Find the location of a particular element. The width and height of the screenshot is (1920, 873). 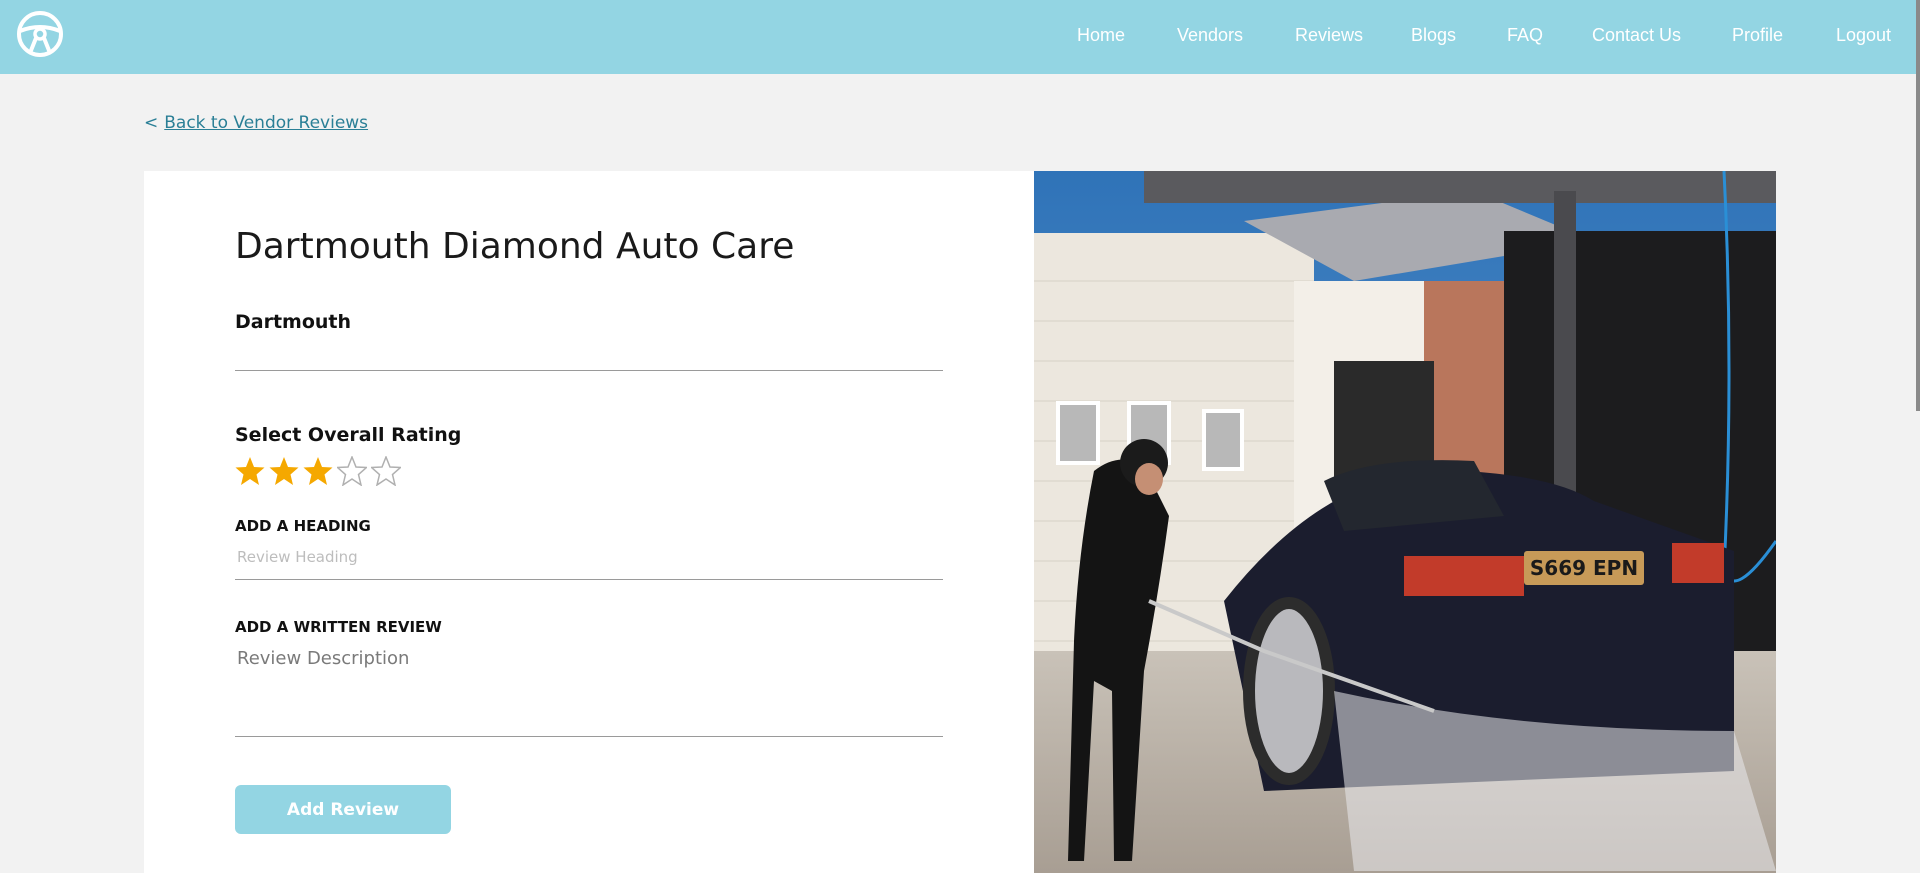

review-description-input is located at coordinates (588, 687).